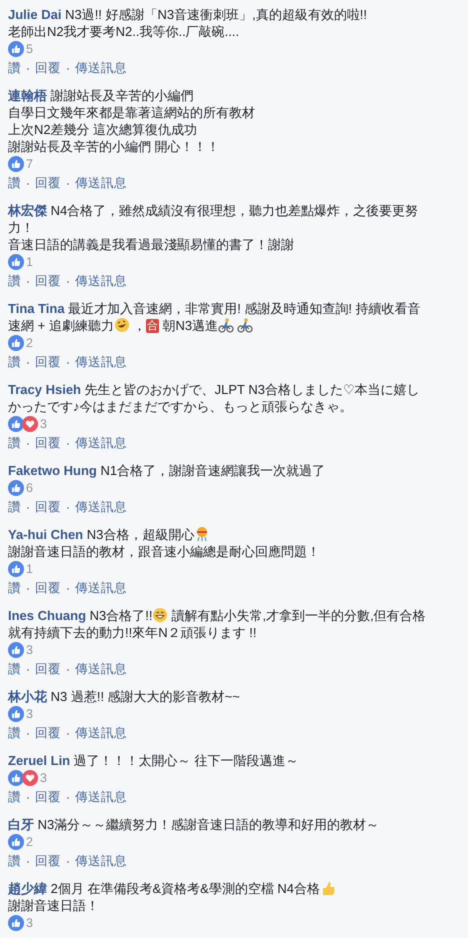 The width and height of the screenshot is (468, 938). What do you see at coordinates (160, 615) in the screenshot?
I see `grinning-face-icon` at bounding box center [160, 615].